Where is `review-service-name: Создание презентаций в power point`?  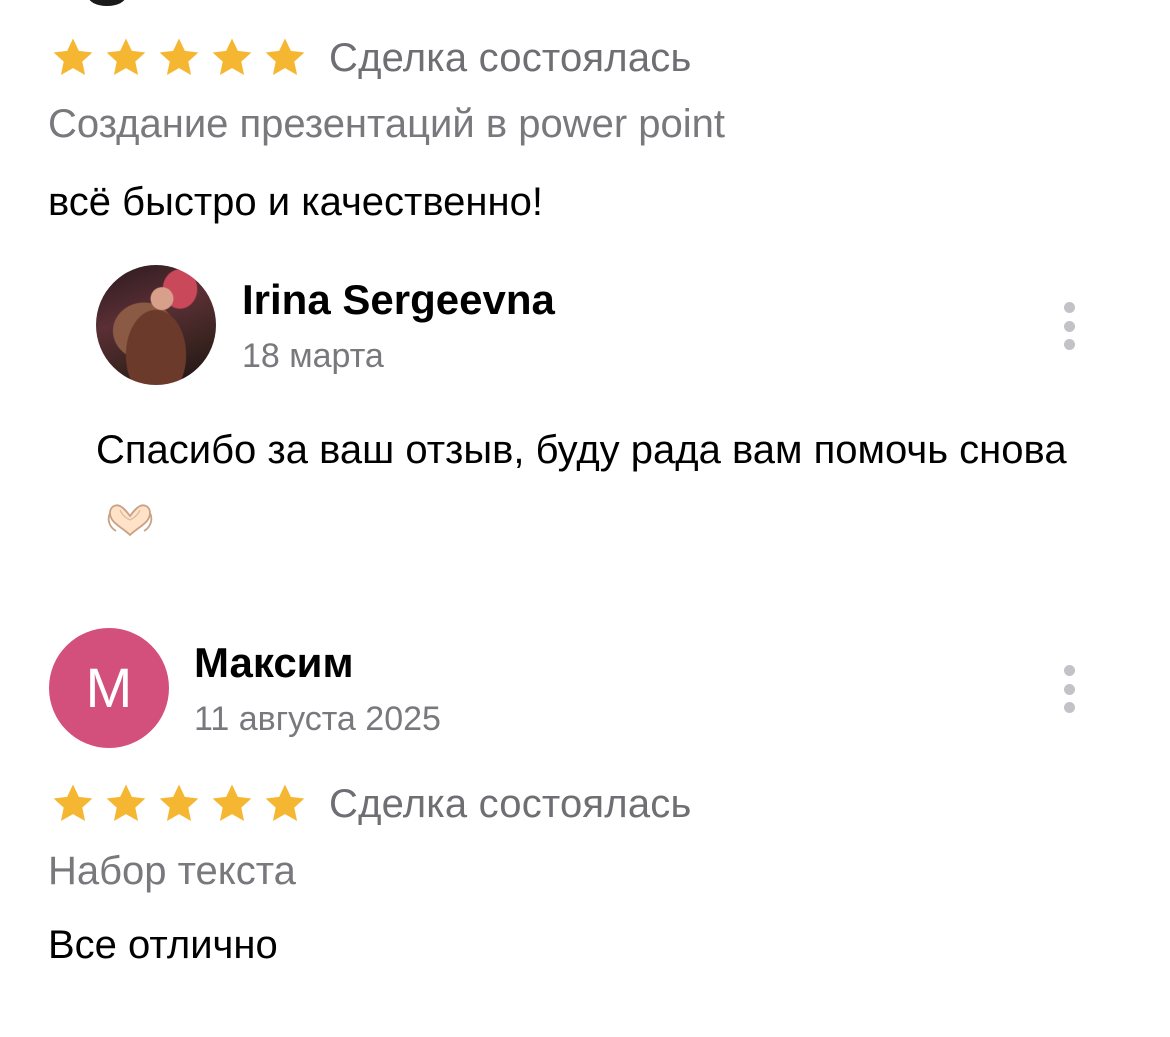
review-service-name: Создание презентаций в power point is located at coordinates (387, 124).